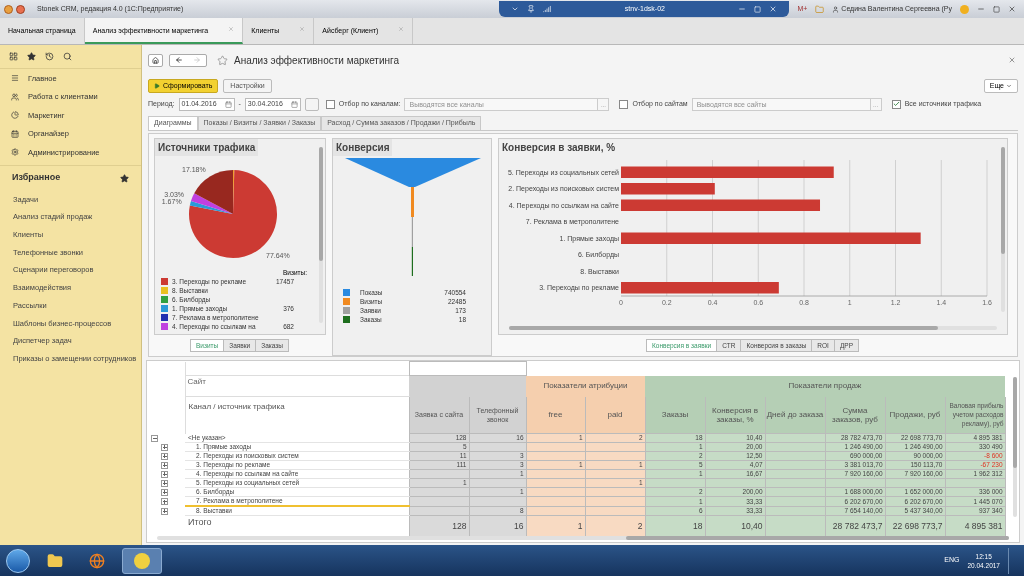 The image size is (1024, 576). What do you see at coordinates (49, 56) in the screenshot?
I see `history-icon` at bounding box center [49, 56].